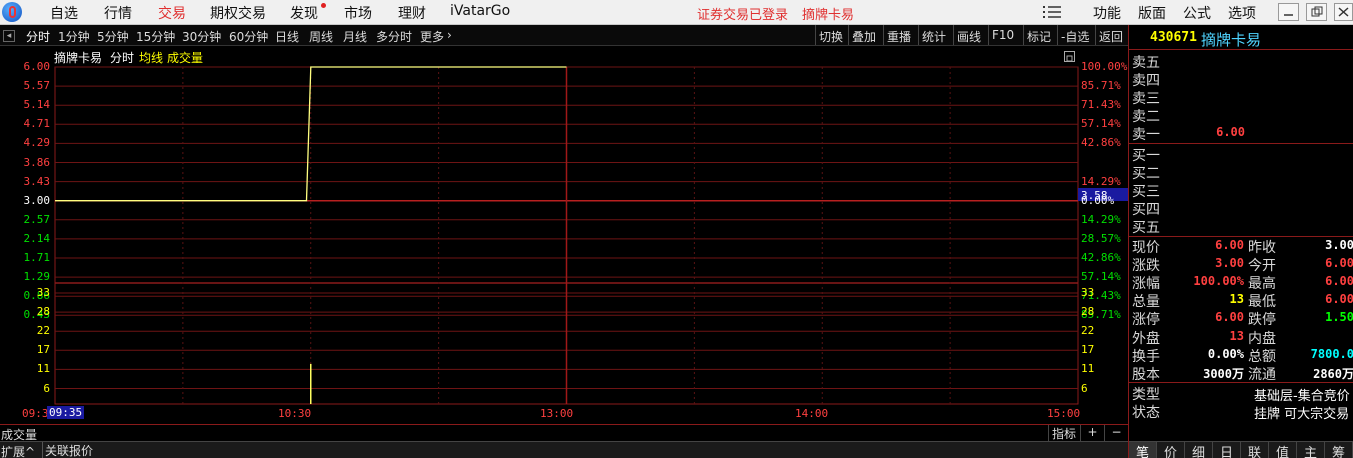 The image size is (1353, 458). Describe the element at coordinates (863, 35) in the screenshot. I see `tool-overlay: 叠加` at that location.